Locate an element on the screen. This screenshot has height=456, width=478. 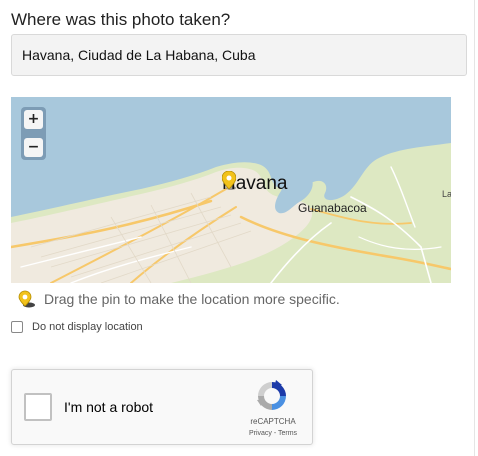
recaptcha-logo-icon is located at coordinates (271, 395).